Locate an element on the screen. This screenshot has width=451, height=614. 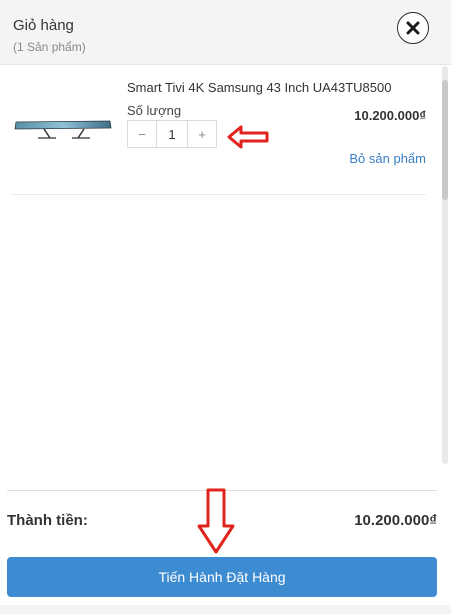
close-button is located at coordinates (413, 28).